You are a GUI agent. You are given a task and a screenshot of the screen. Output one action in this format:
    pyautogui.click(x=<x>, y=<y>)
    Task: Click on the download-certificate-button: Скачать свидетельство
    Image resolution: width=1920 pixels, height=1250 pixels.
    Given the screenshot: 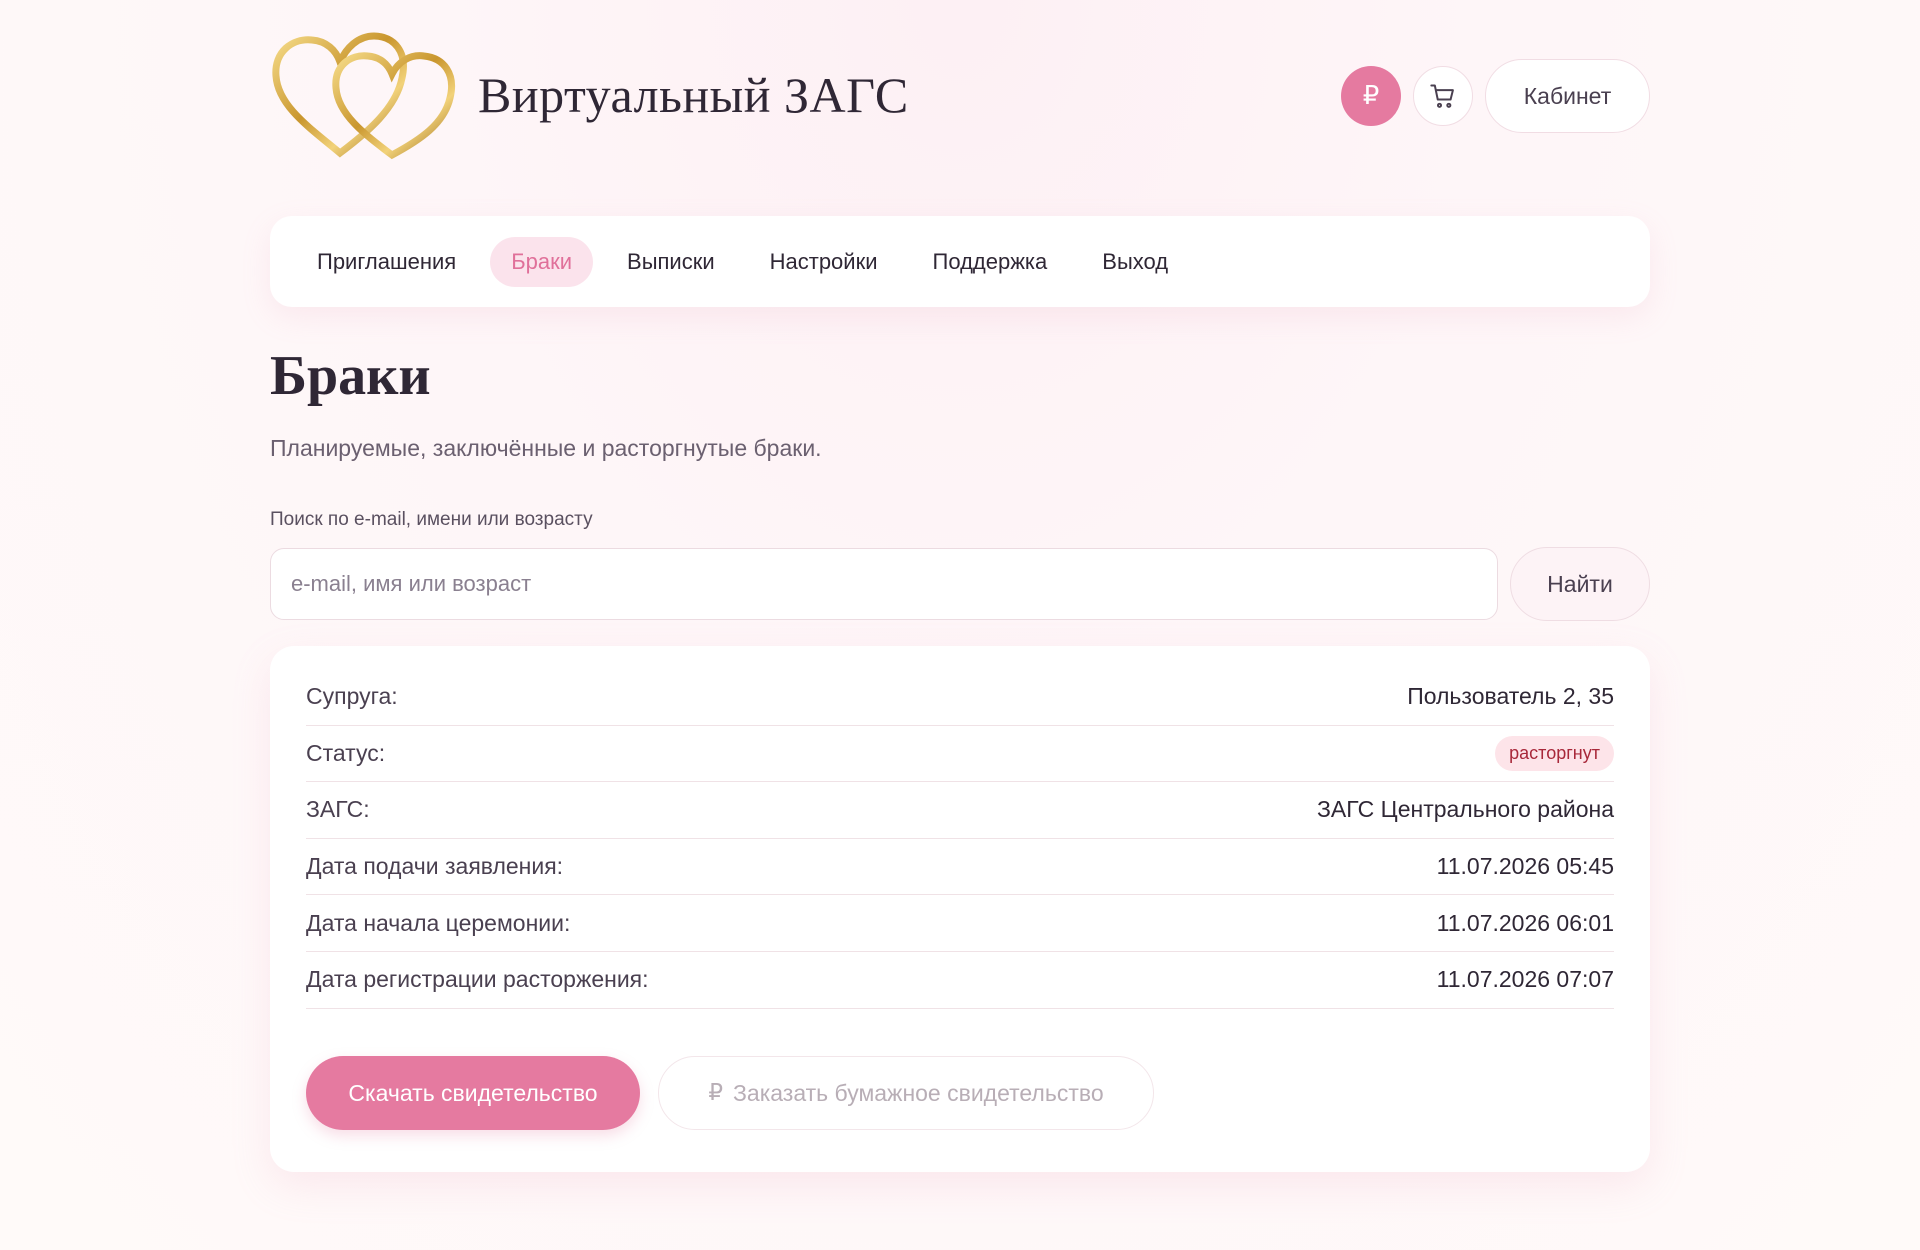 What is the action you would take?
    pyautogui.click(x=473, y=1093)
    